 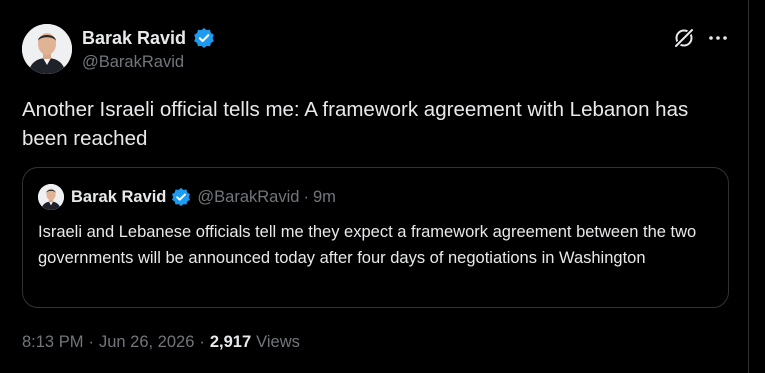 What do you see at coordinates (278, 341) in the screenshot?
I see `views-label: Views` at bounding box center [278, 341].